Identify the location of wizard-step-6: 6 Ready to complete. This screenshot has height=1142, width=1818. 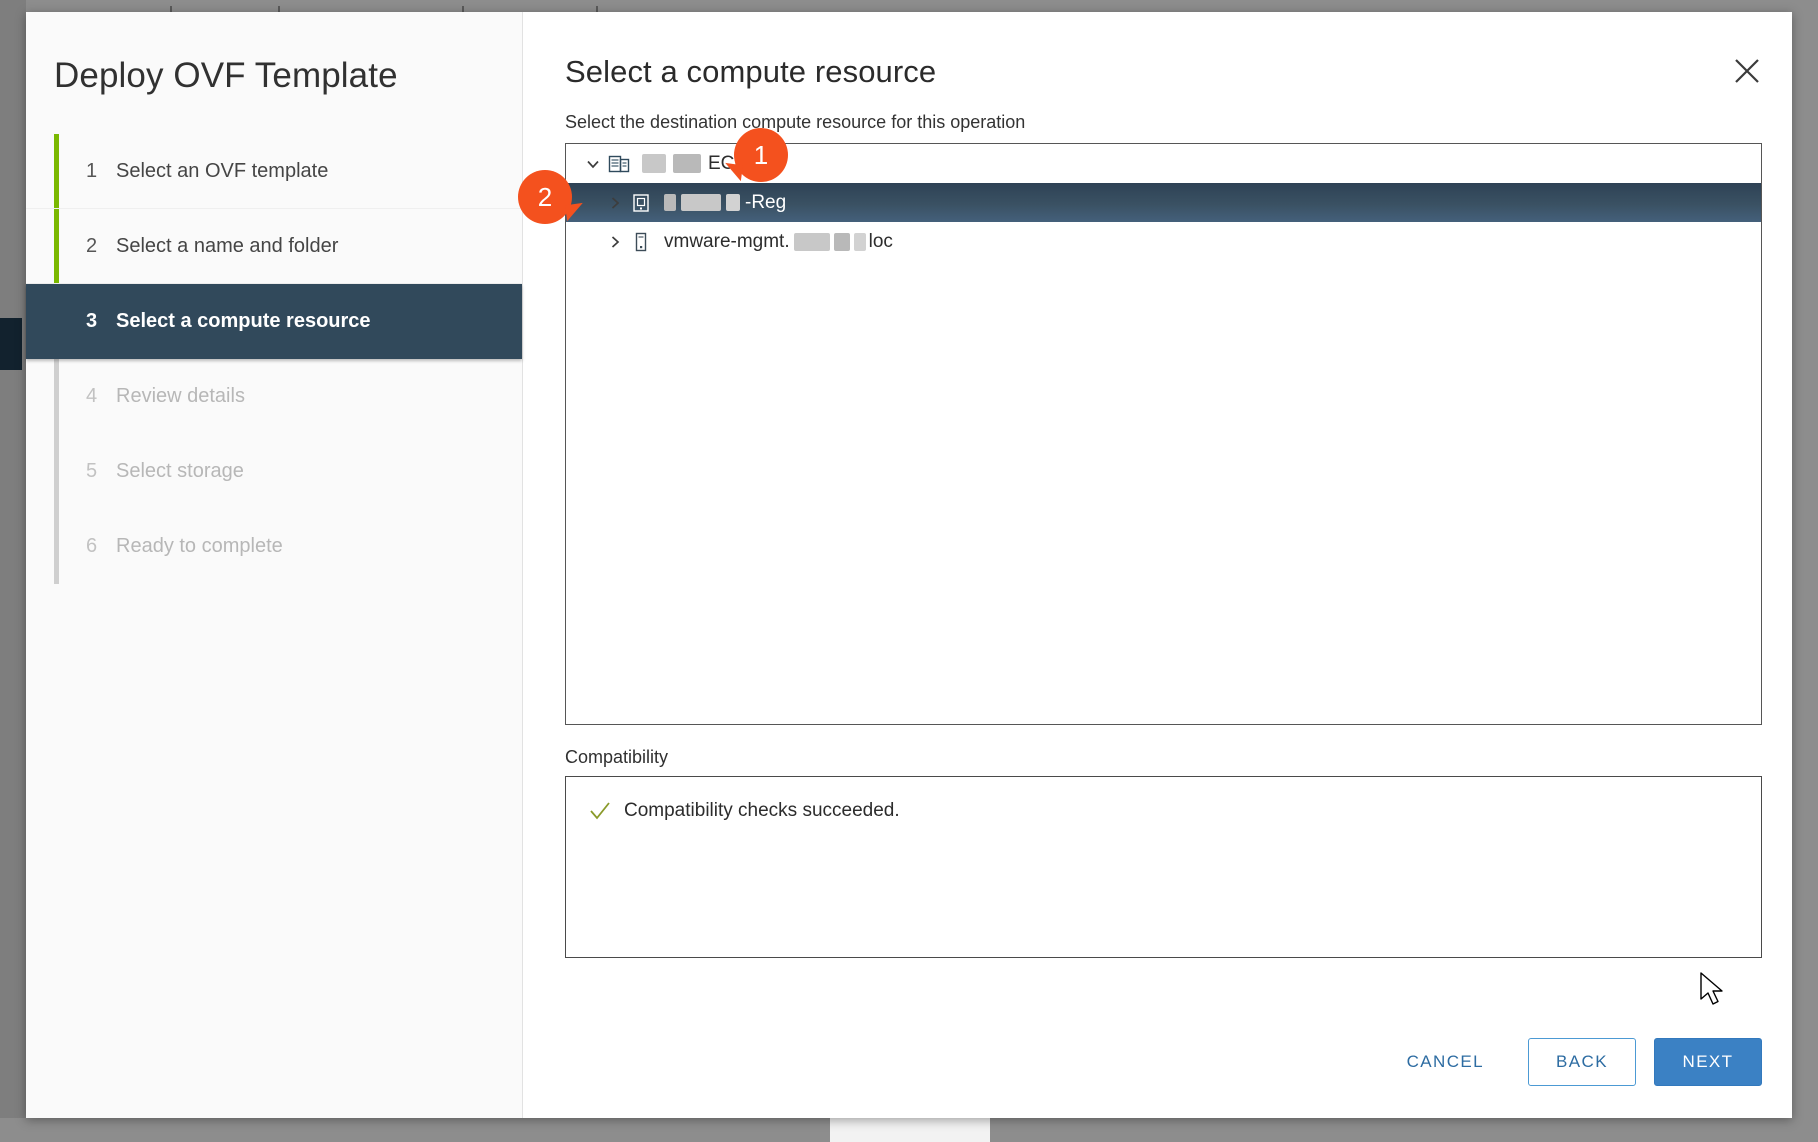
(274, 546).